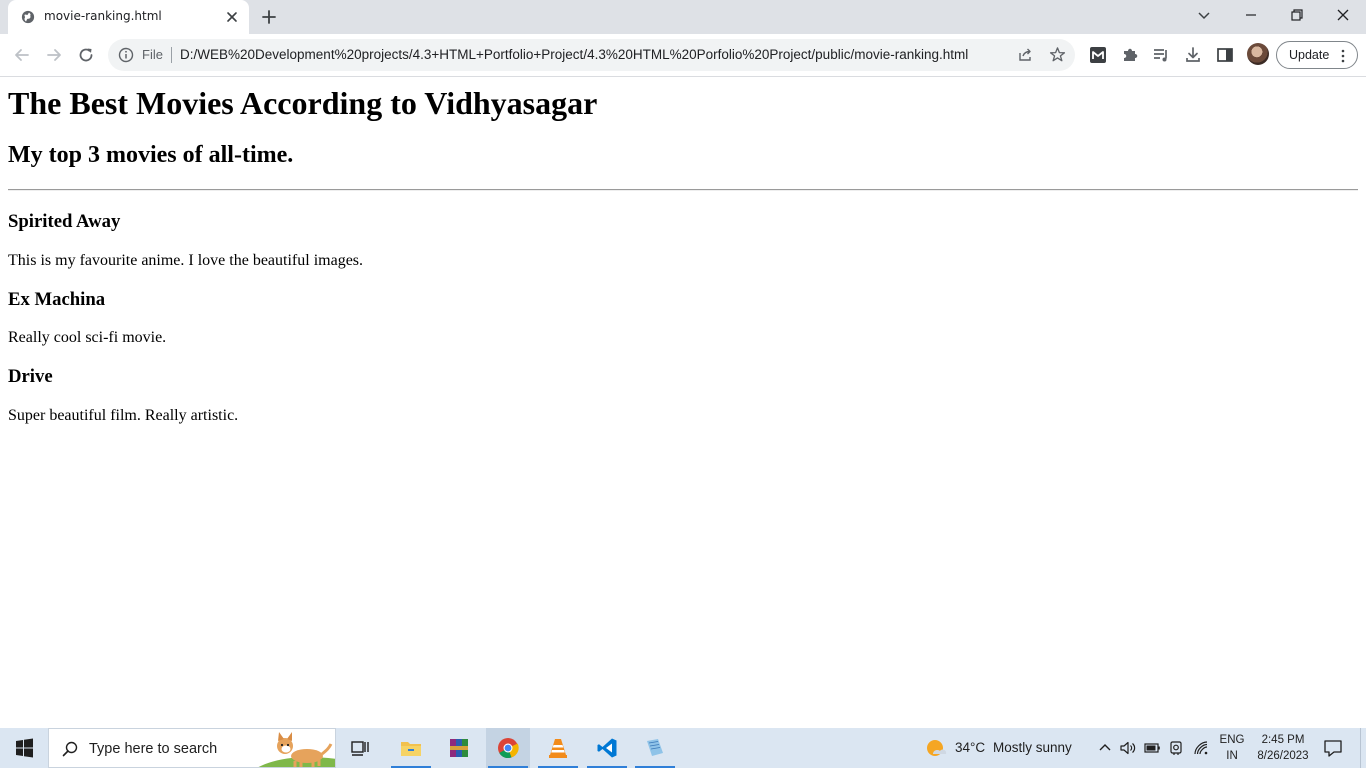 This screenshot has height=768, width=1366. What do you see at coordinates (1343, 15) in the screenshot?
I see `close-window-icon` at bounding box center [1343, 15].